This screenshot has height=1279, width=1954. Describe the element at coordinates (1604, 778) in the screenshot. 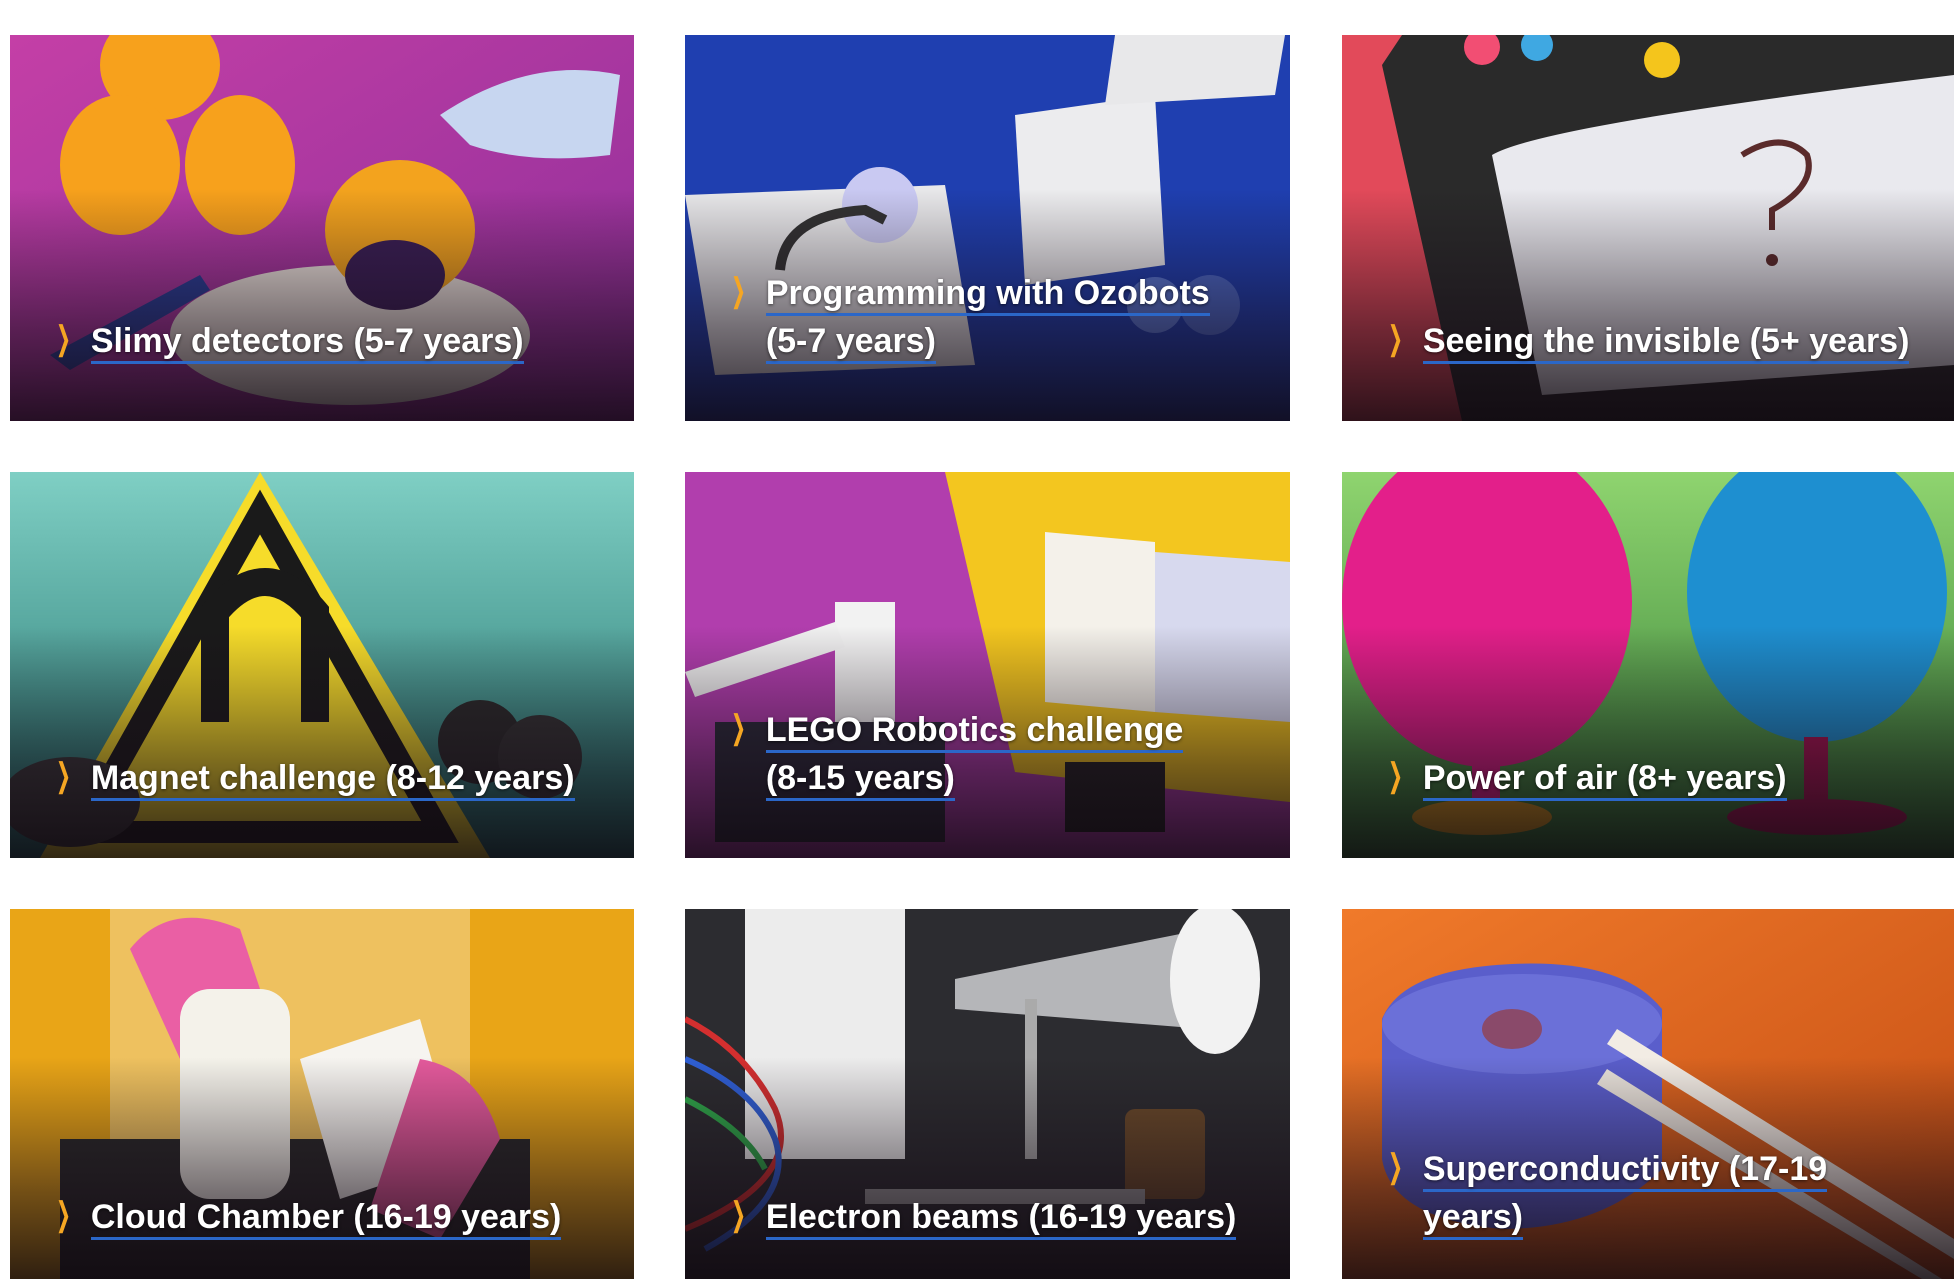

I see `card-title: Power of air (8+ years)` at that location.